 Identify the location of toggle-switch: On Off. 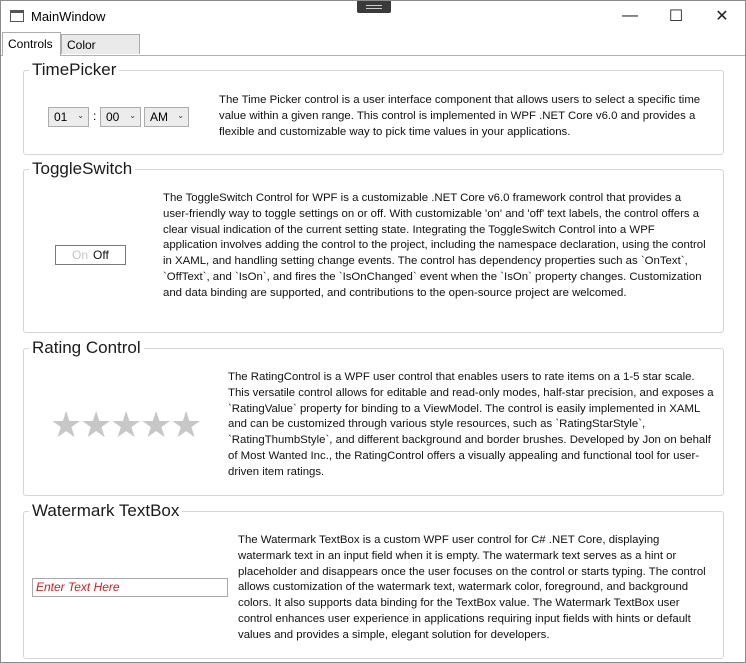
(90, 255).